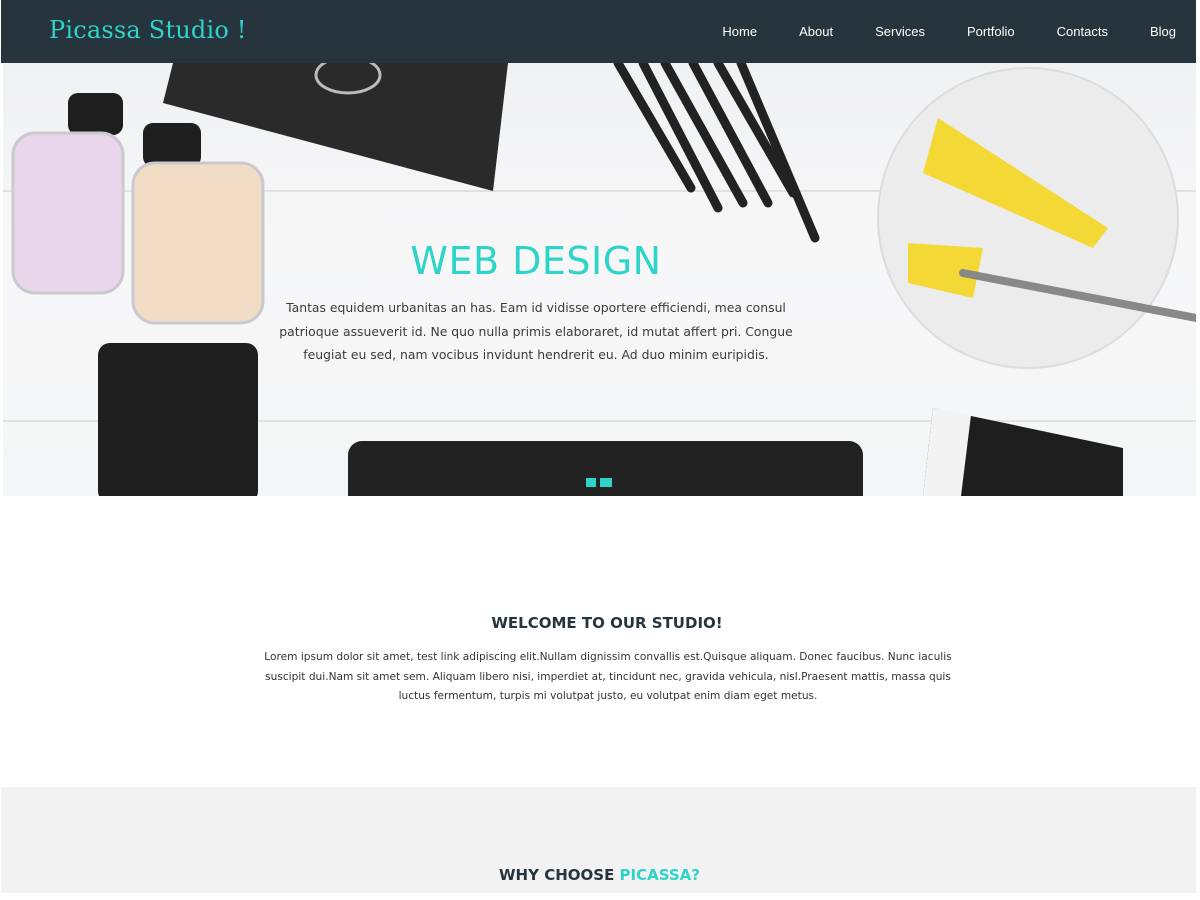 This screenshot has height=900, width=1200. Describe the element at coordinates (900, 31) in the screenshot. I see `nav-link-services: Services` at that location.